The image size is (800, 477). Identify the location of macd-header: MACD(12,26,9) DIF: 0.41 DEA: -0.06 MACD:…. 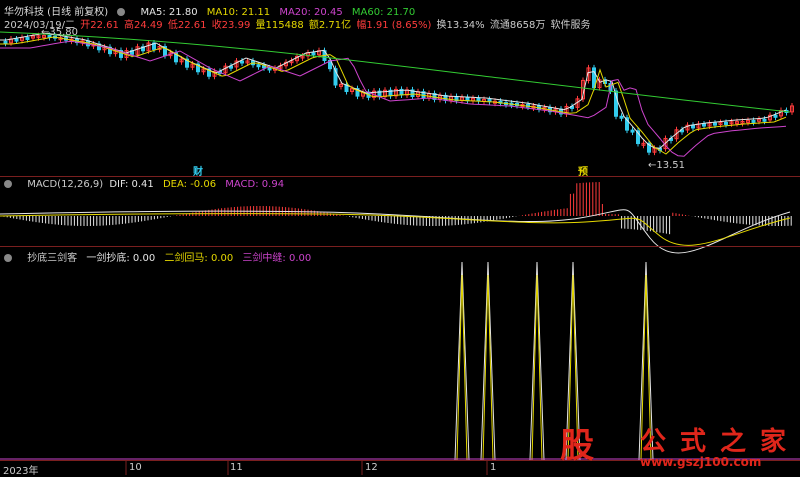
(147, 184).